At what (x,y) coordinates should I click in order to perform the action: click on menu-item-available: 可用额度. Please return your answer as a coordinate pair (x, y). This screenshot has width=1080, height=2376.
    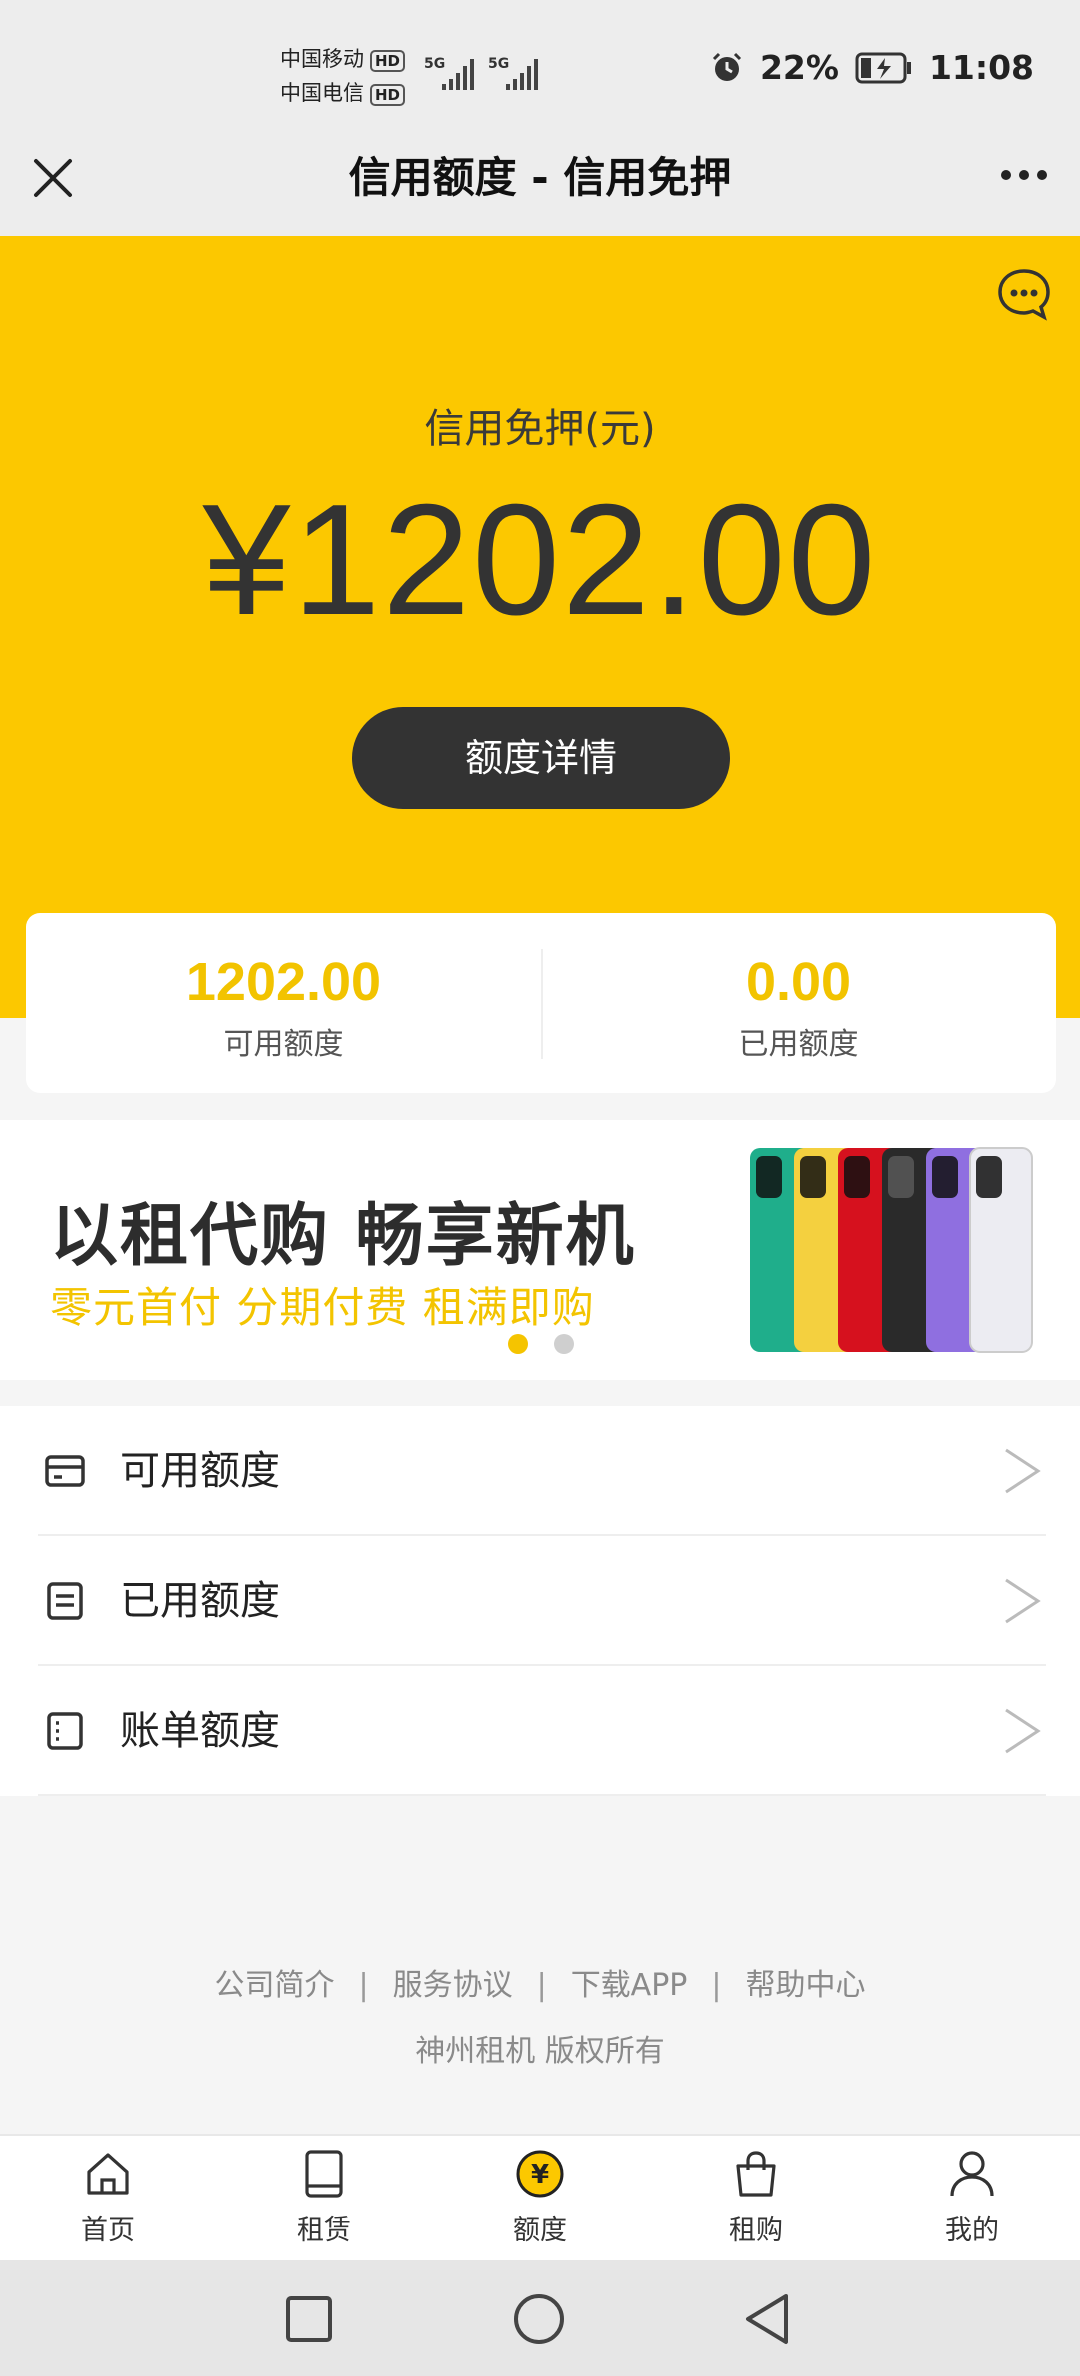
    Looking at the image, I should click on (540, 1471).